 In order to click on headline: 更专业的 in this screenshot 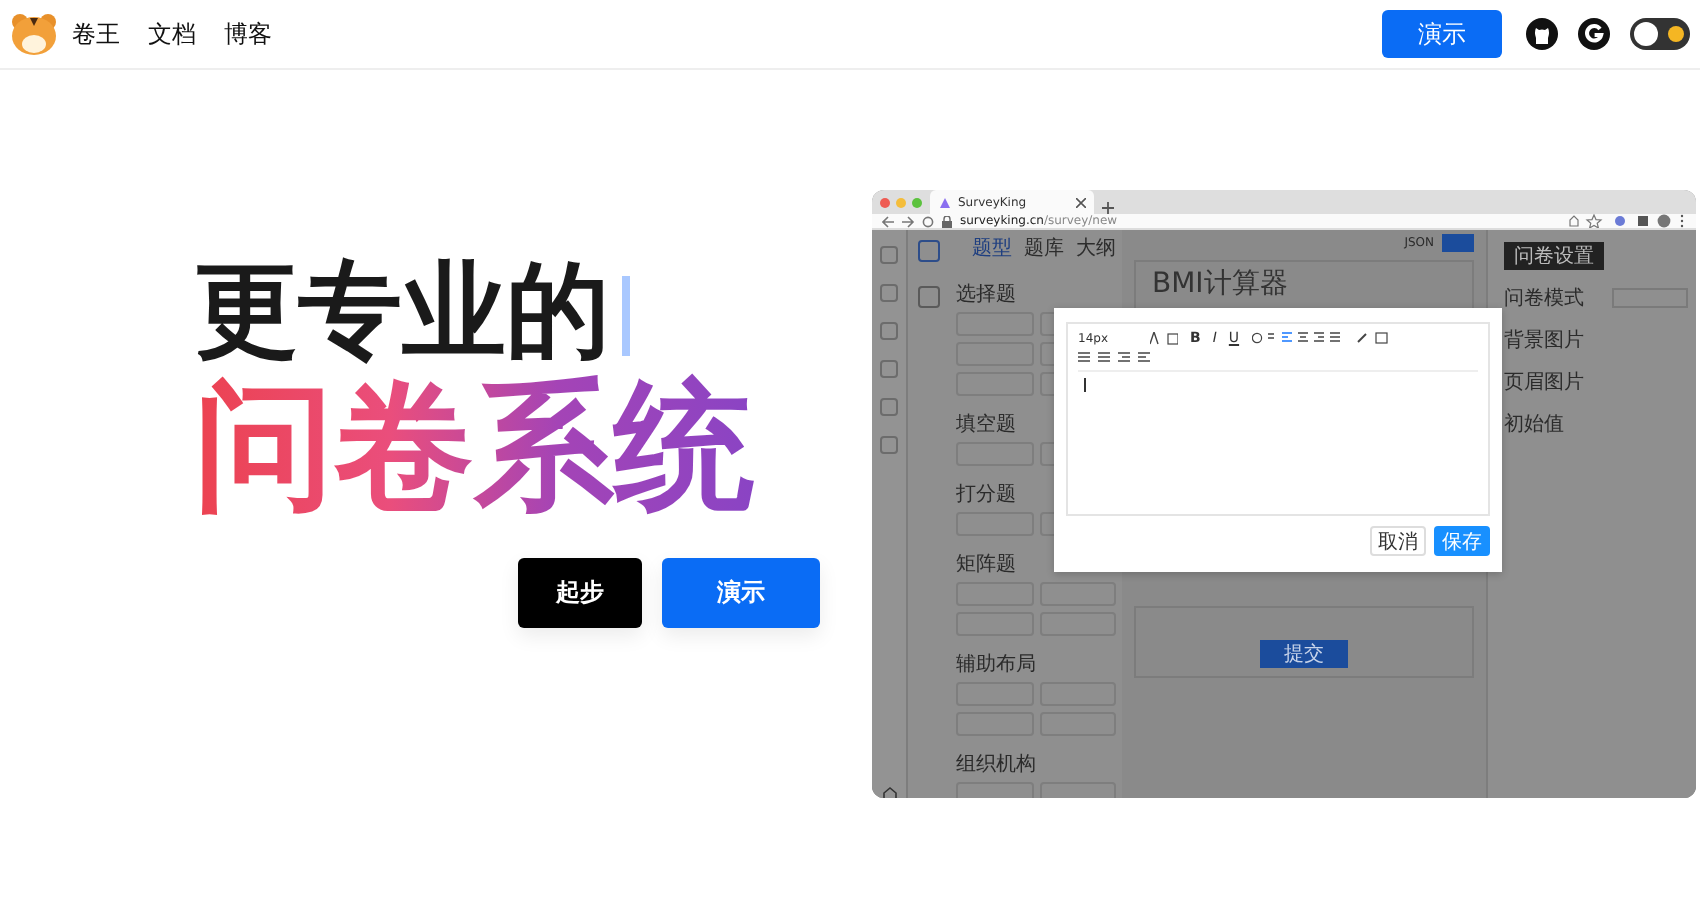, I will do `click(402, 312)`.